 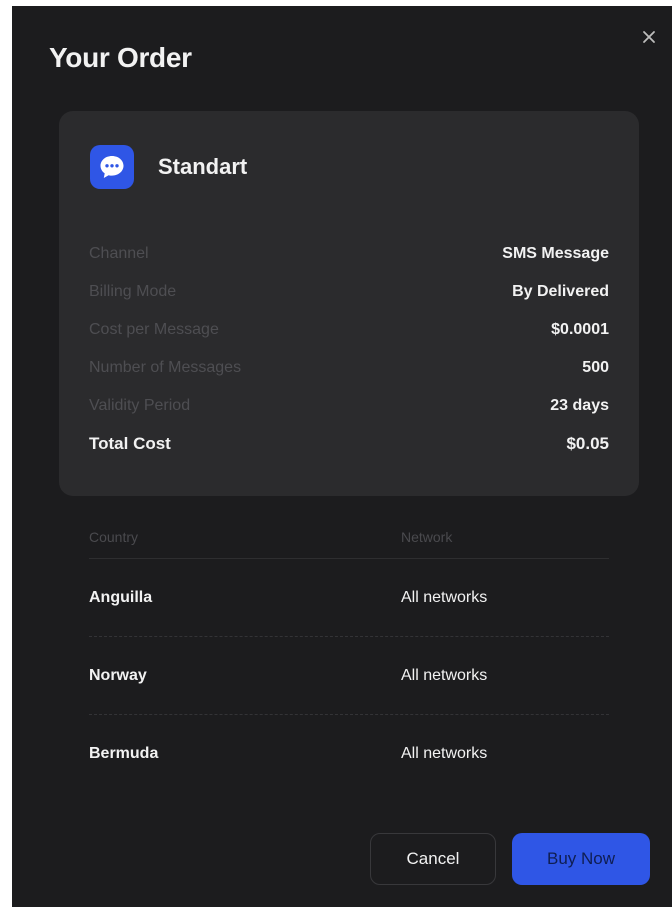 I want to click on table-header: Country Network, so click(x=349, y=537).